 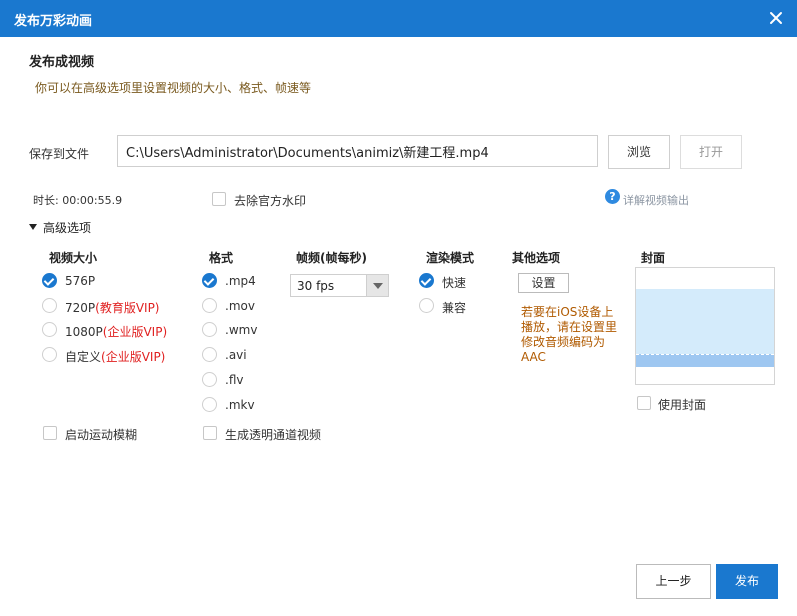 I want to click on format-wmv-label: .wmv, so click(x=241, y=330).